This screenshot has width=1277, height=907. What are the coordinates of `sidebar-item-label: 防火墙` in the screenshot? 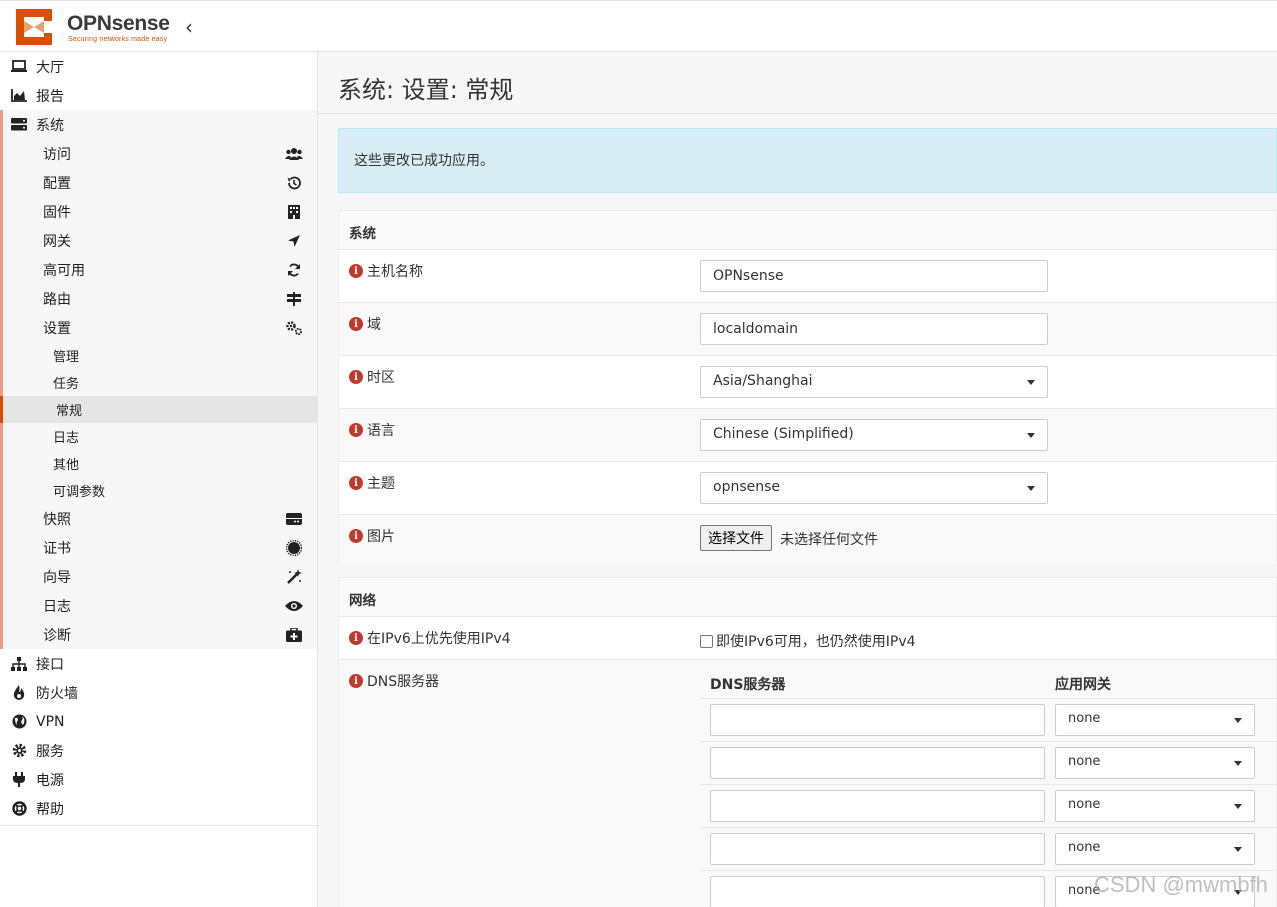 It's located at (57, 693).